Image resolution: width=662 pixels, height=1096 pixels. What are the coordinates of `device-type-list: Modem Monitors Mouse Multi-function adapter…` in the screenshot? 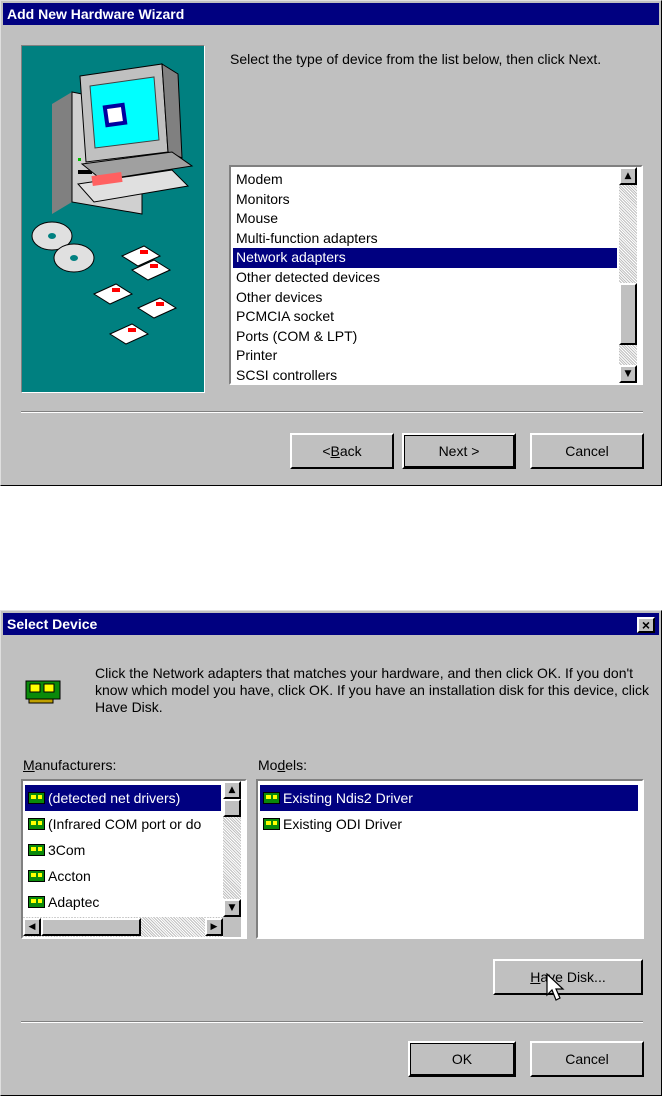 It's located at (425, 276).